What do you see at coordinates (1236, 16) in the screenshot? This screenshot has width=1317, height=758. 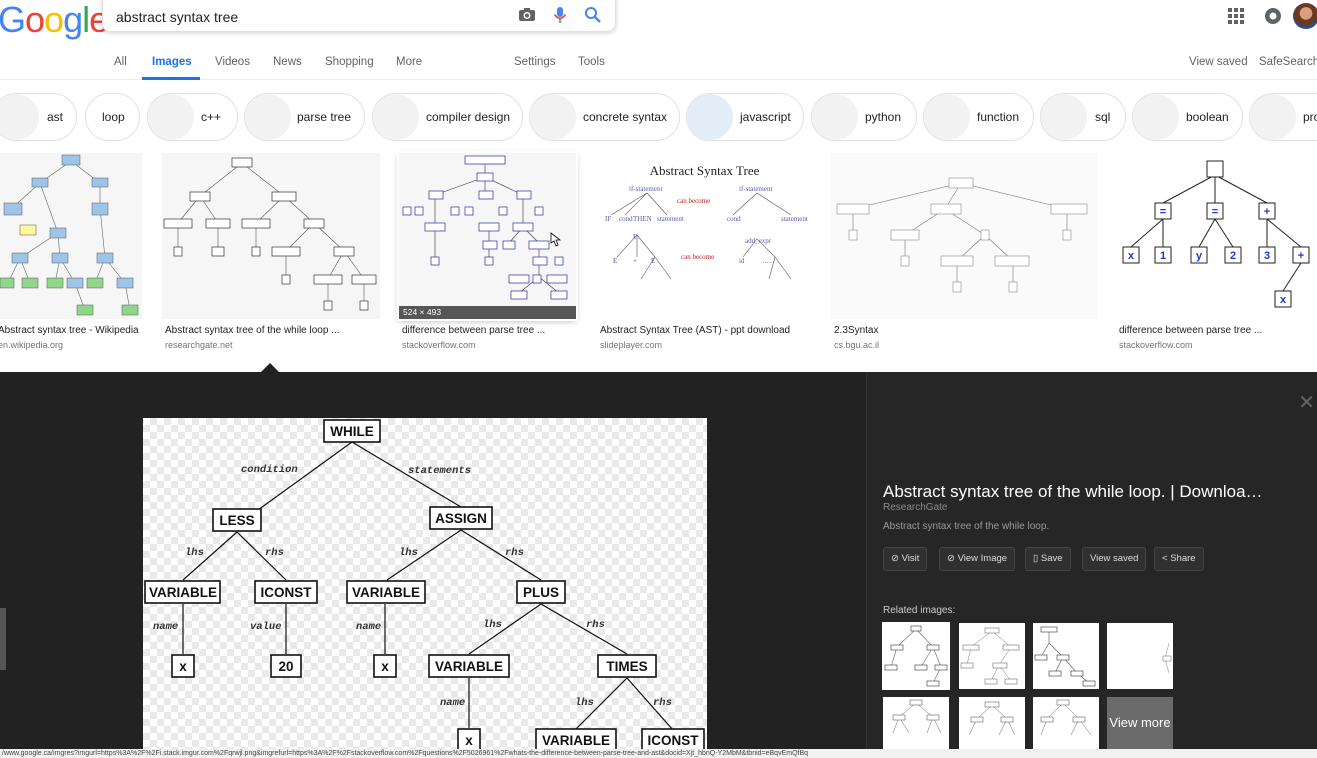 I see `apps-grid-icon` at bounding box center [1236, 16].